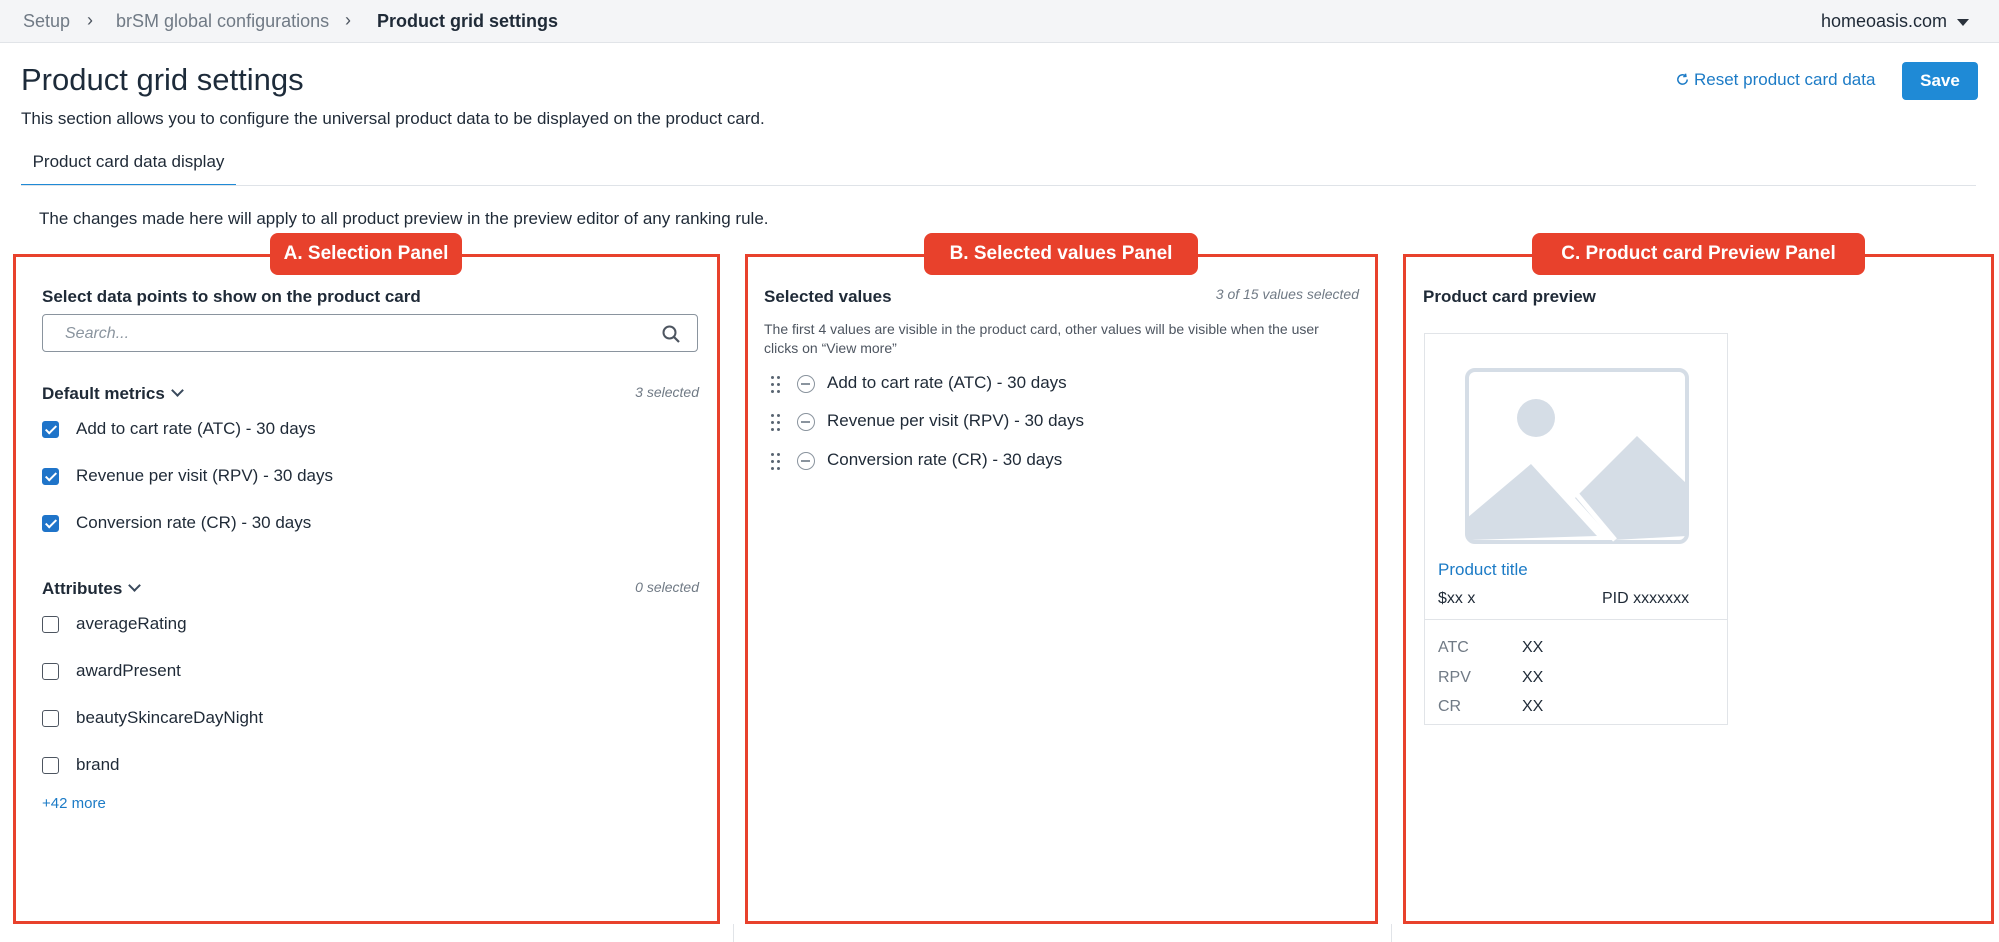 The image size is (1999, 942). Describe the element at coordinates (1450, 706) in the screenshot. I see `metric-key: CR` at that location.